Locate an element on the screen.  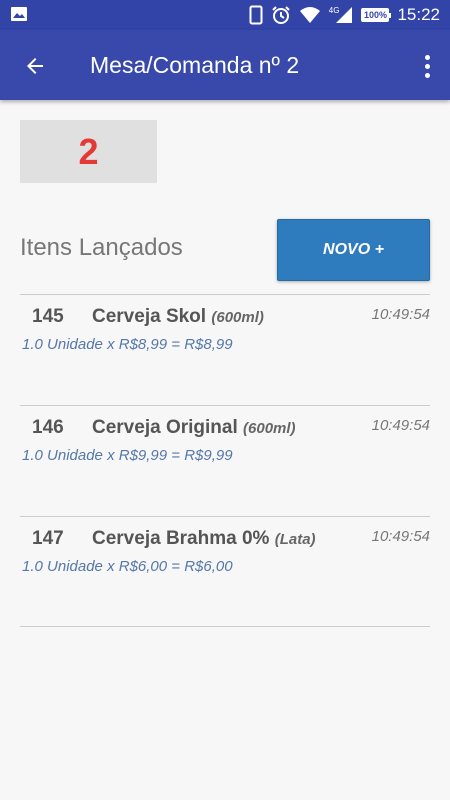
item-name: Cerveja Original is located at coordinates (165, 427).